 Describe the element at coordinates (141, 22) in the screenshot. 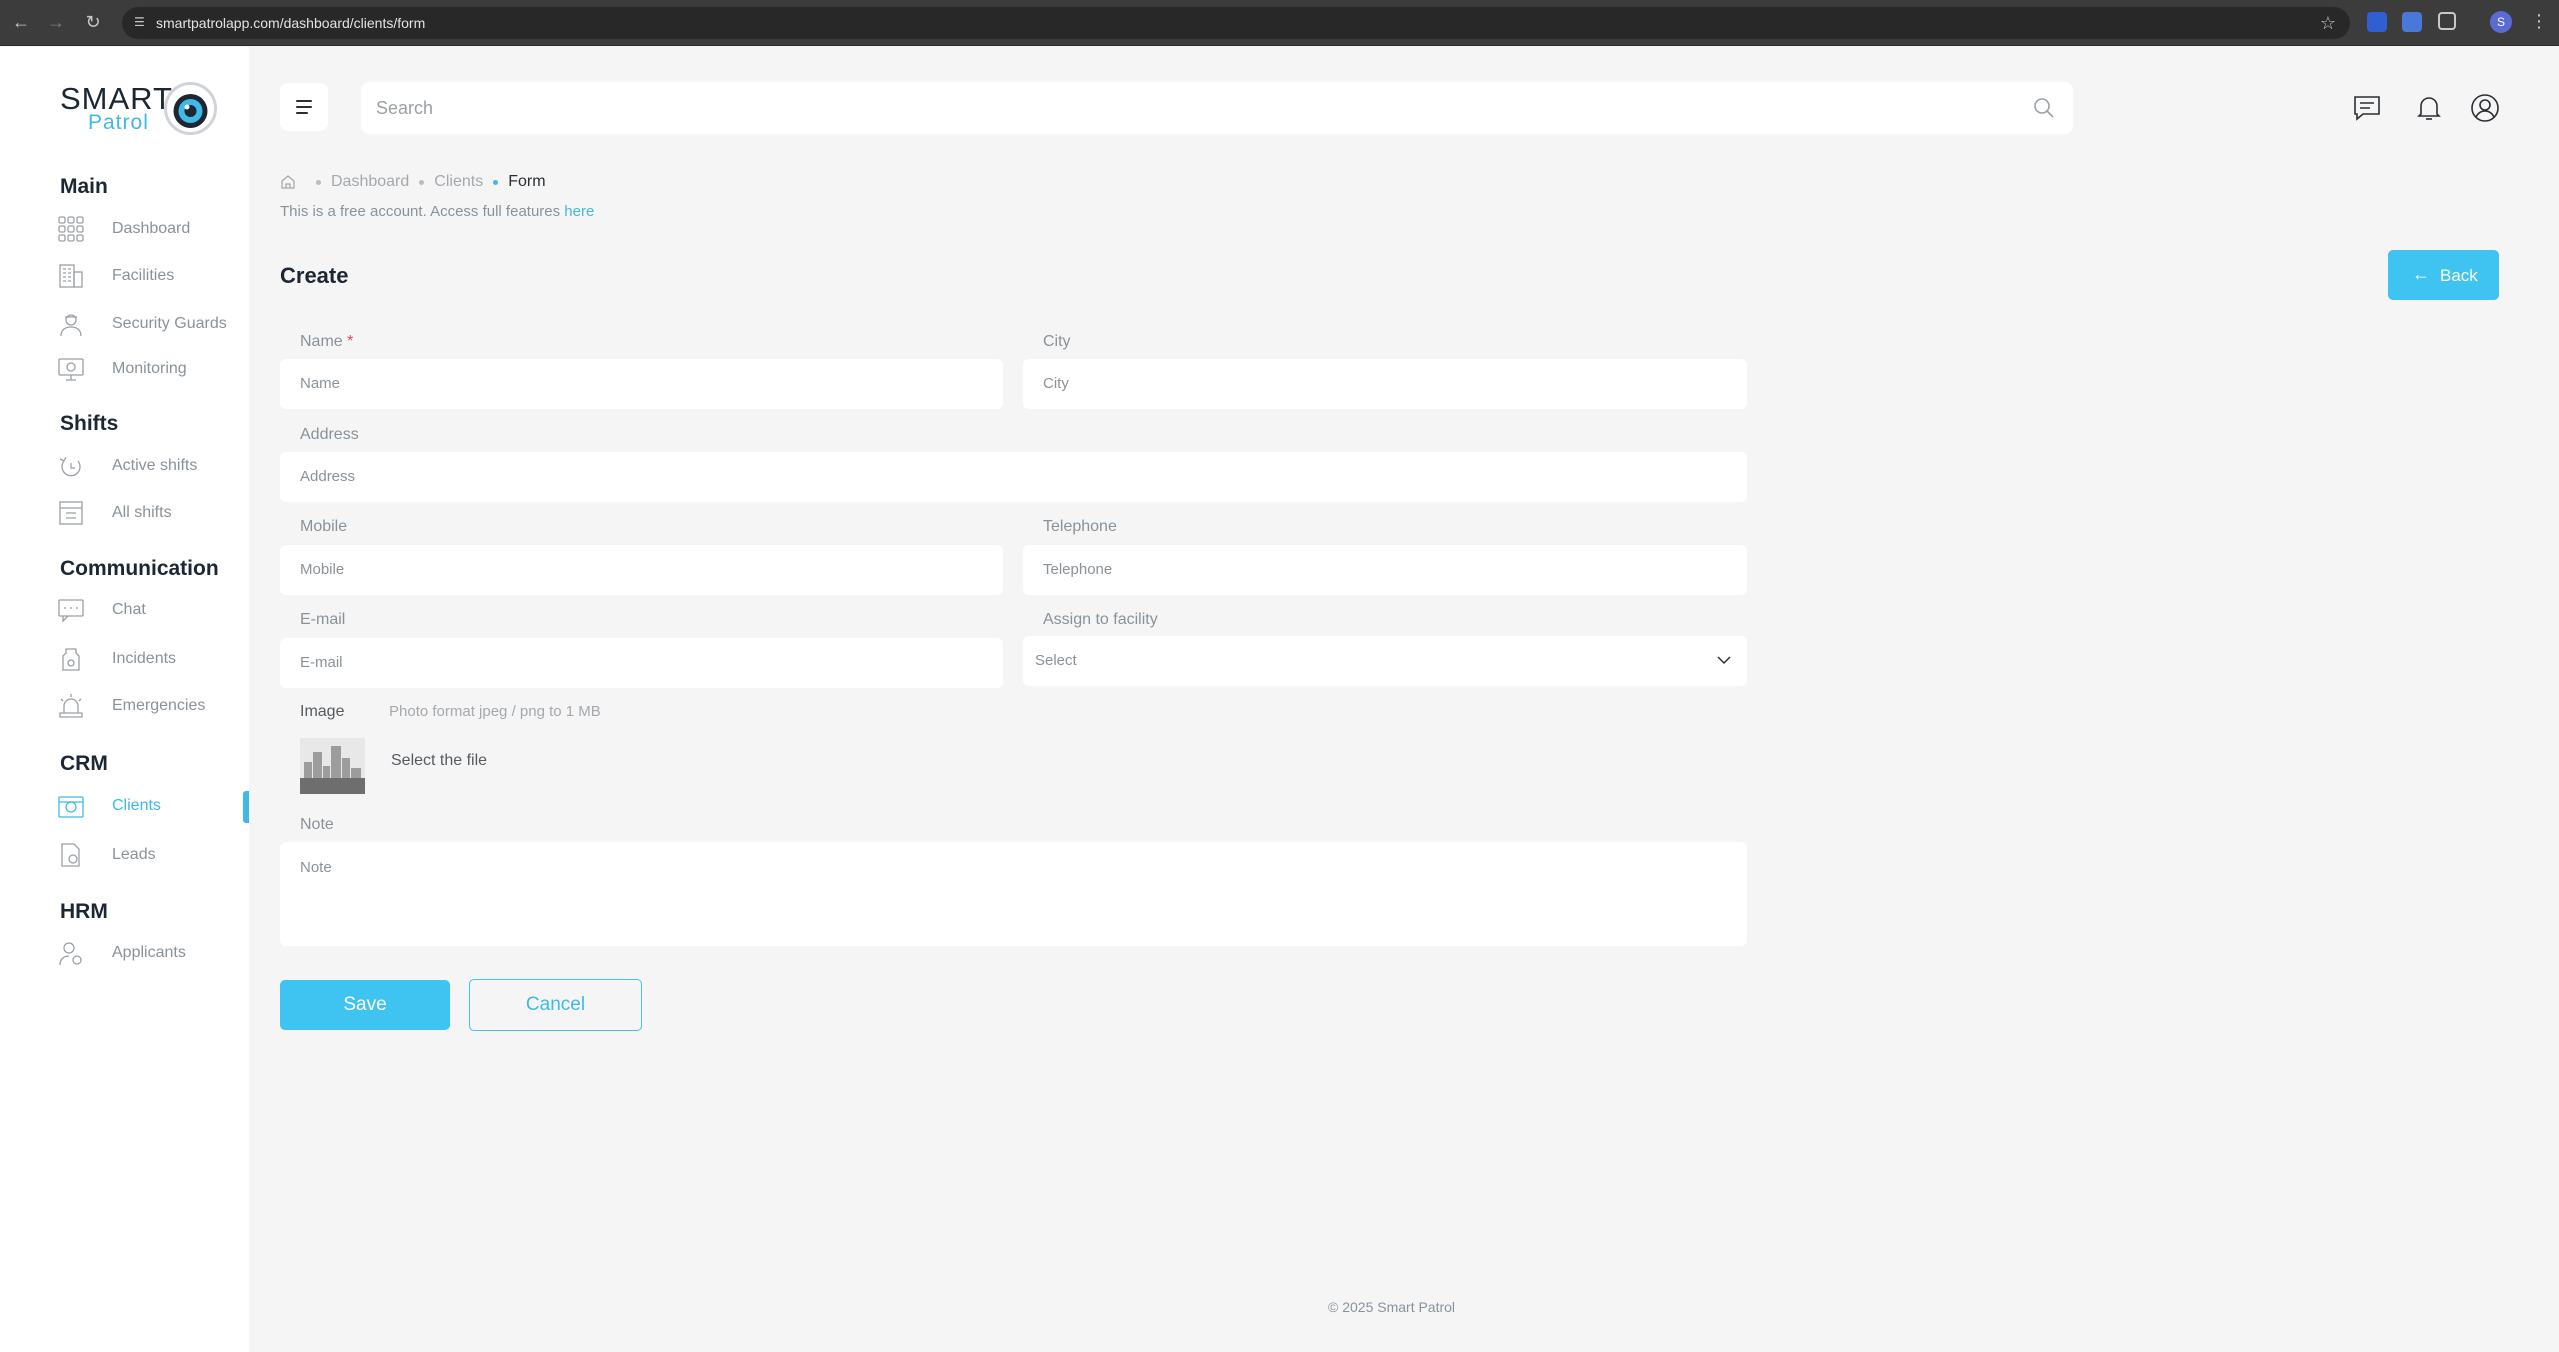

I see `site-info-icon: ☰` at that location.